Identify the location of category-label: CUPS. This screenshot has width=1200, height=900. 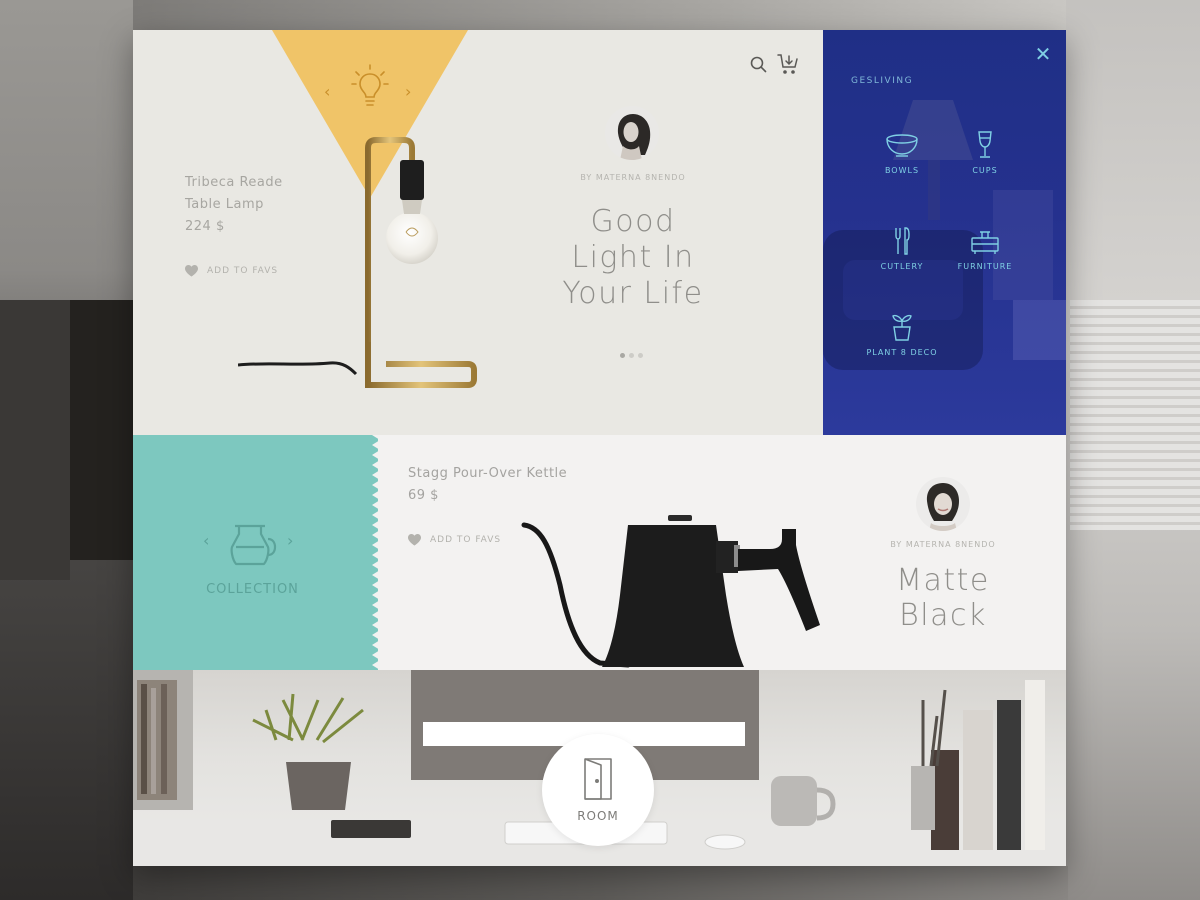
(985, 170).